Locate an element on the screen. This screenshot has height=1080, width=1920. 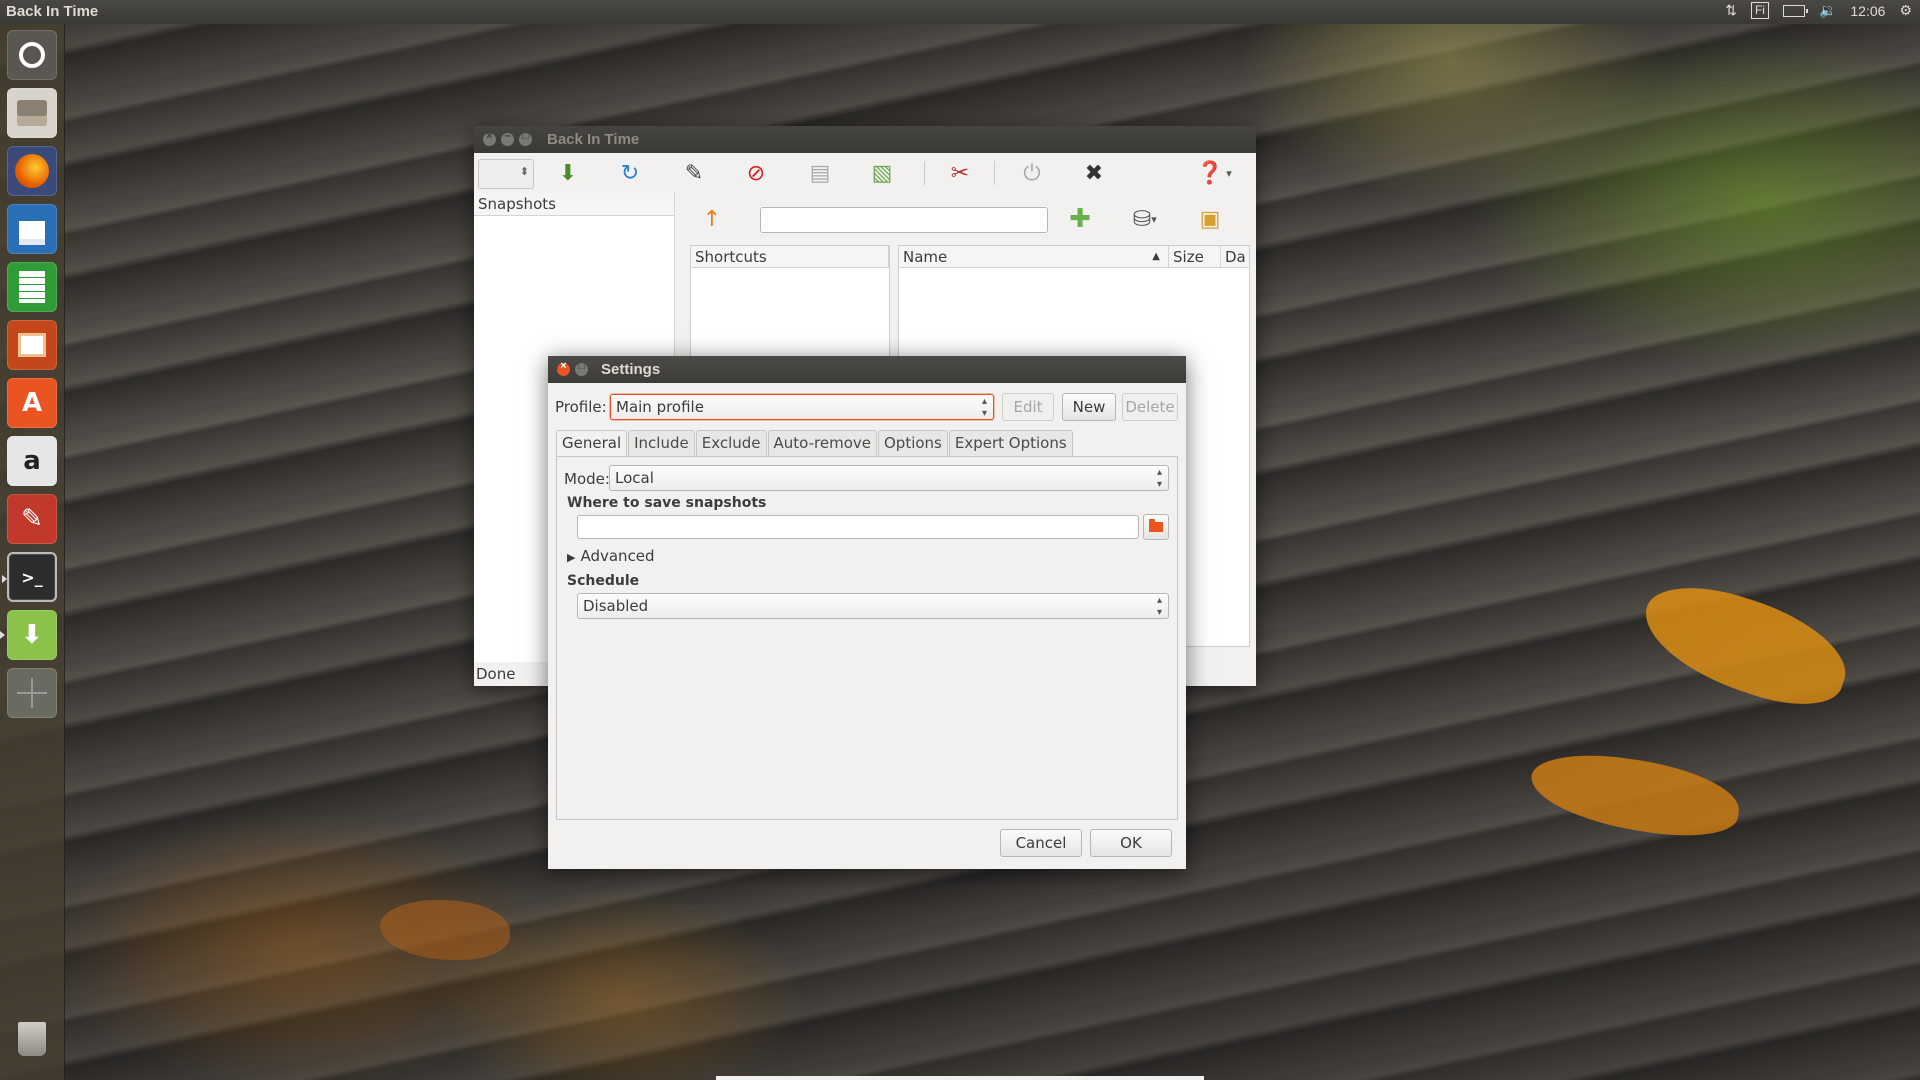
add-to-include-icon: ✚ is located at coordinates (1080, 219).